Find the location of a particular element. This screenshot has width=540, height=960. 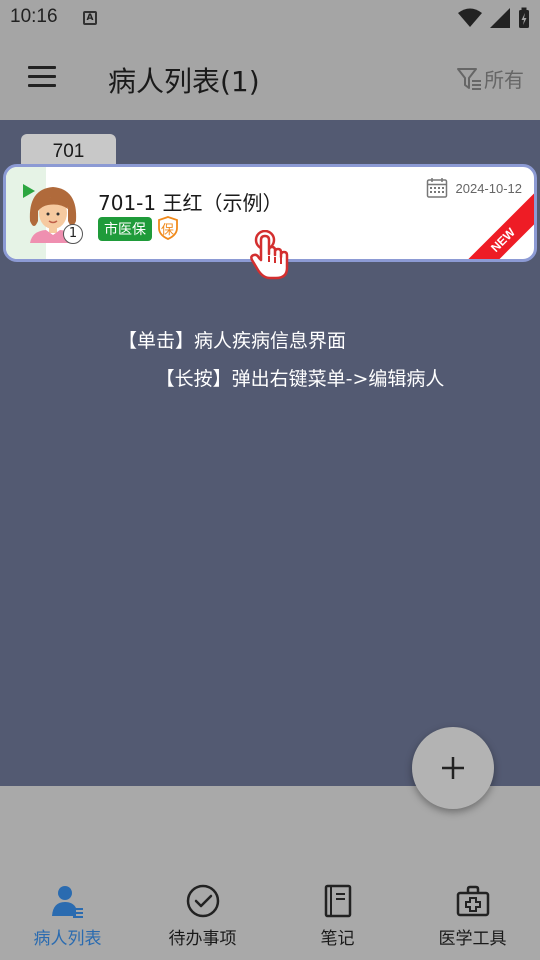

nav-todo: 待办事项 is located at coordinates (202, 917).